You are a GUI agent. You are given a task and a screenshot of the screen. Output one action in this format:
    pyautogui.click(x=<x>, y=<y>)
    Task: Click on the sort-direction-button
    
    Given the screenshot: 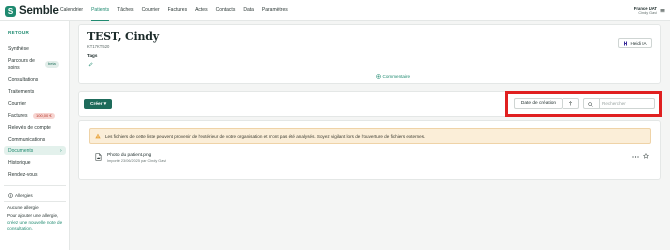 What is the action you would take?
    pyautogui.click(x=571, y=103)
    